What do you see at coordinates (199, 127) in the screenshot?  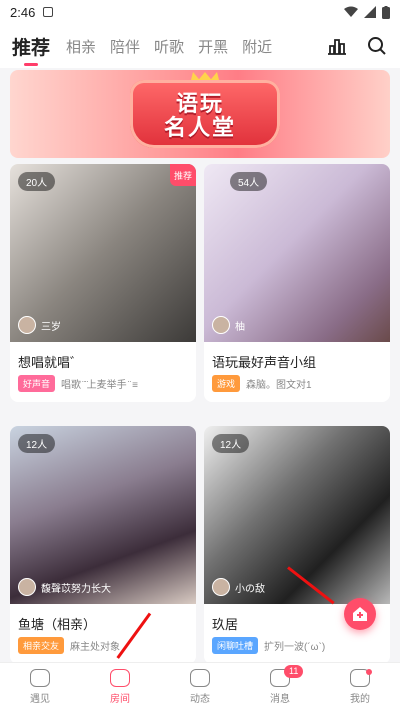 I see `banner-title-line2: 名人堂` at bounding box center [199, 127].